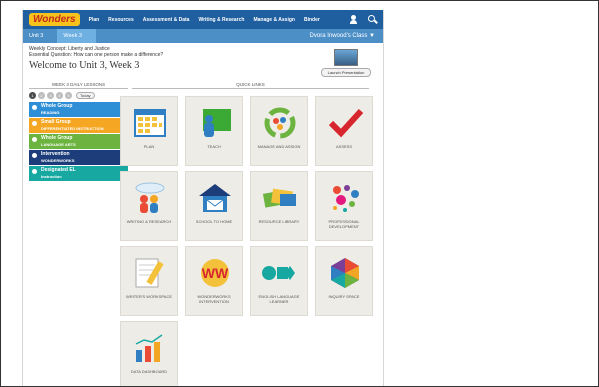 This screenshot has height=387, width=599. I want to click on quick-link-label: INQUIRY SPACE, so click(344, 296).